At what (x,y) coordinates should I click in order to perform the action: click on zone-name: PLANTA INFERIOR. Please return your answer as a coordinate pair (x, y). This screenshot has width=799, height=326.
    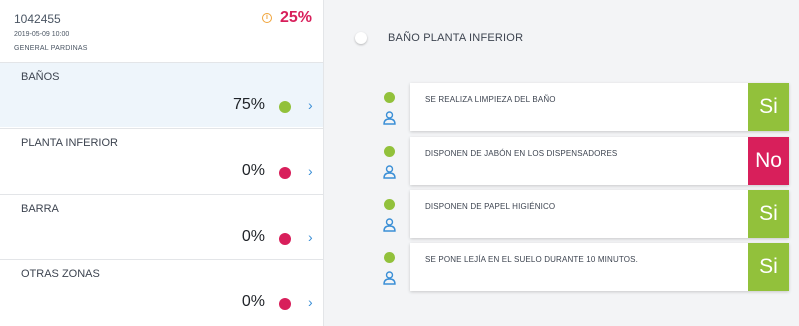
    Looking at the image, I should click on (69, 143).